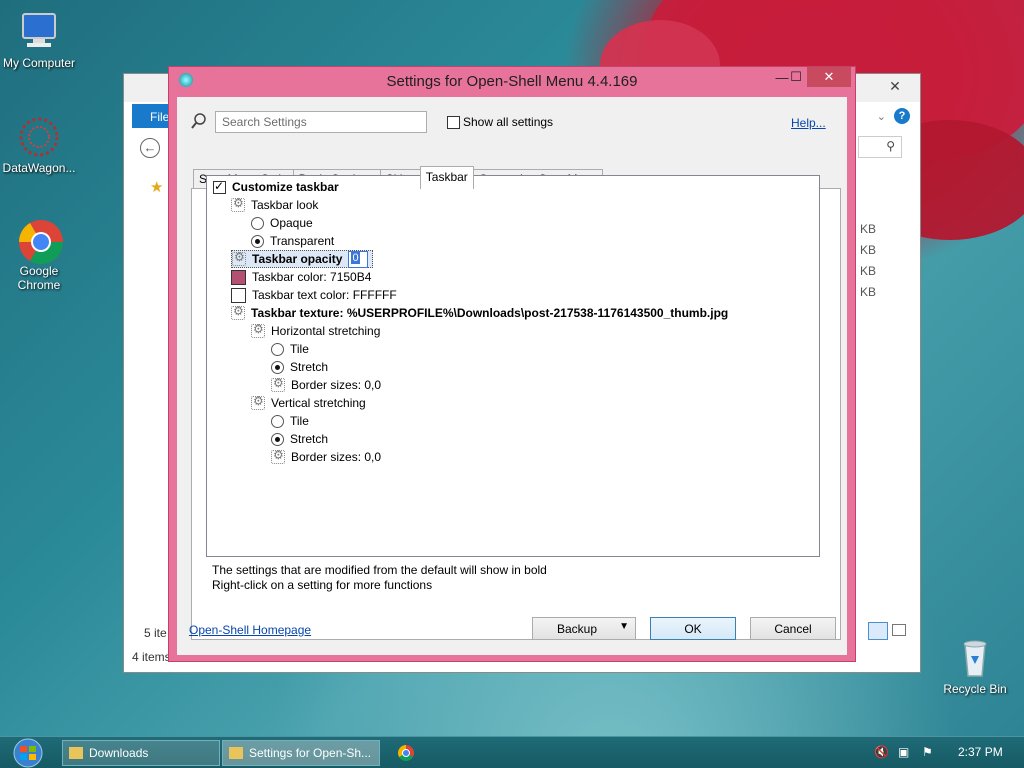 The width and height of the screenshot is (1024, 768). What do you see at coordinates (881, 116) in the screenshot?
I see `chevron-down-icon: ⌄` at bounding box center [881, 116].